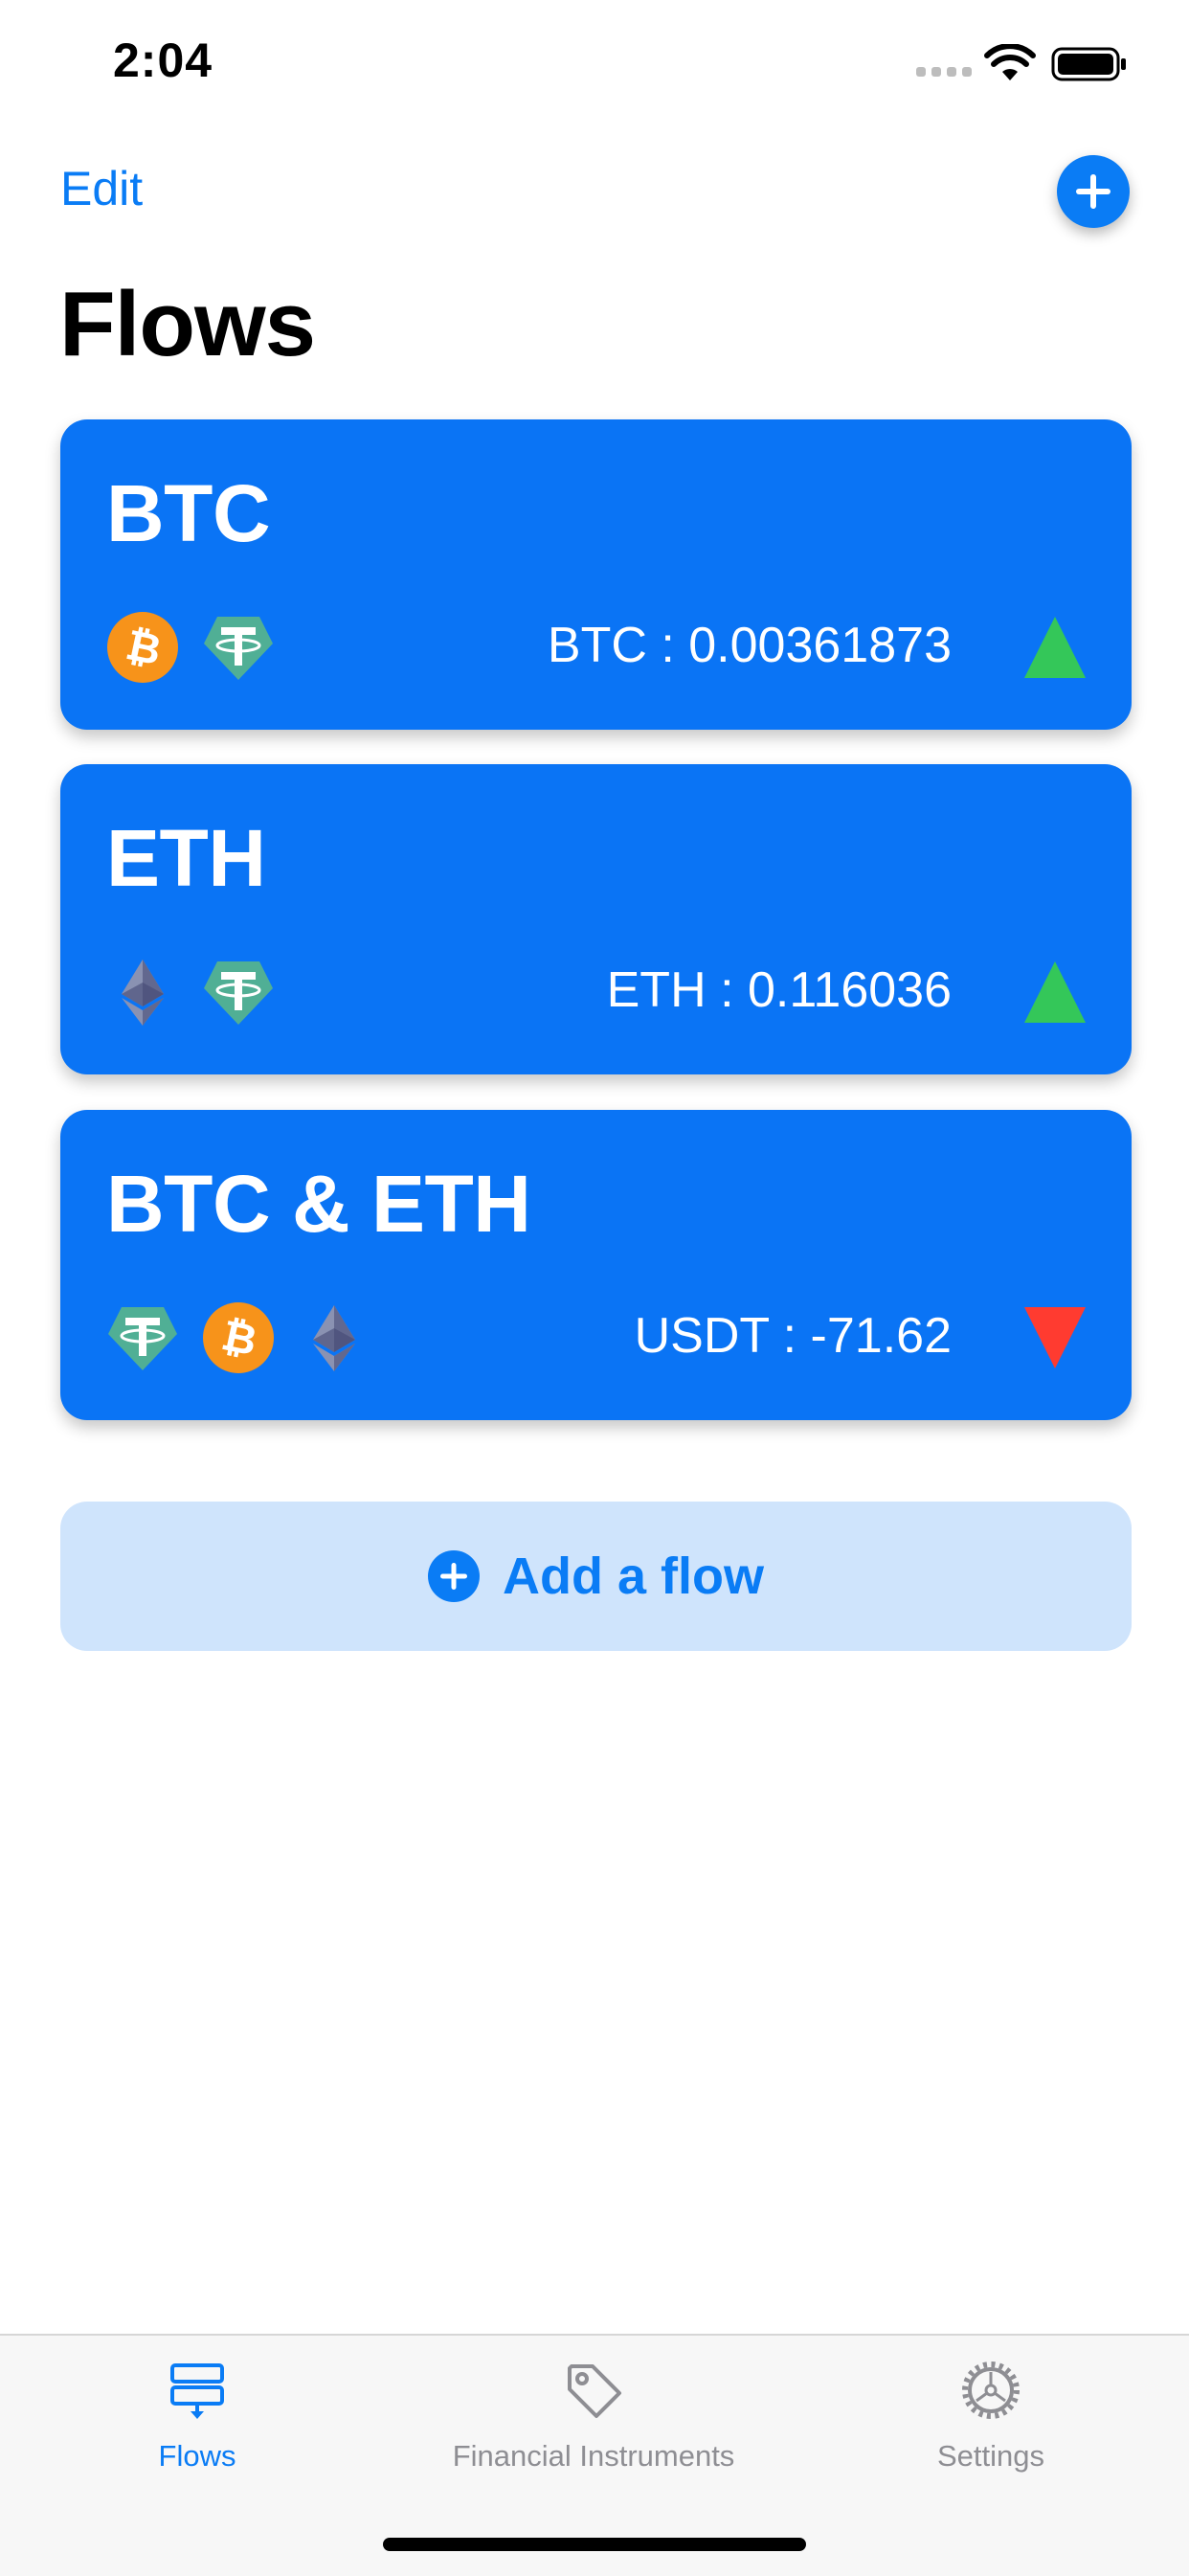 This screenshot has height=2576, width=1189. What do you see at coordinates (594, 63) in the screenshot?
I see `status-bar: 2:04` at bounding box center [594, 63].